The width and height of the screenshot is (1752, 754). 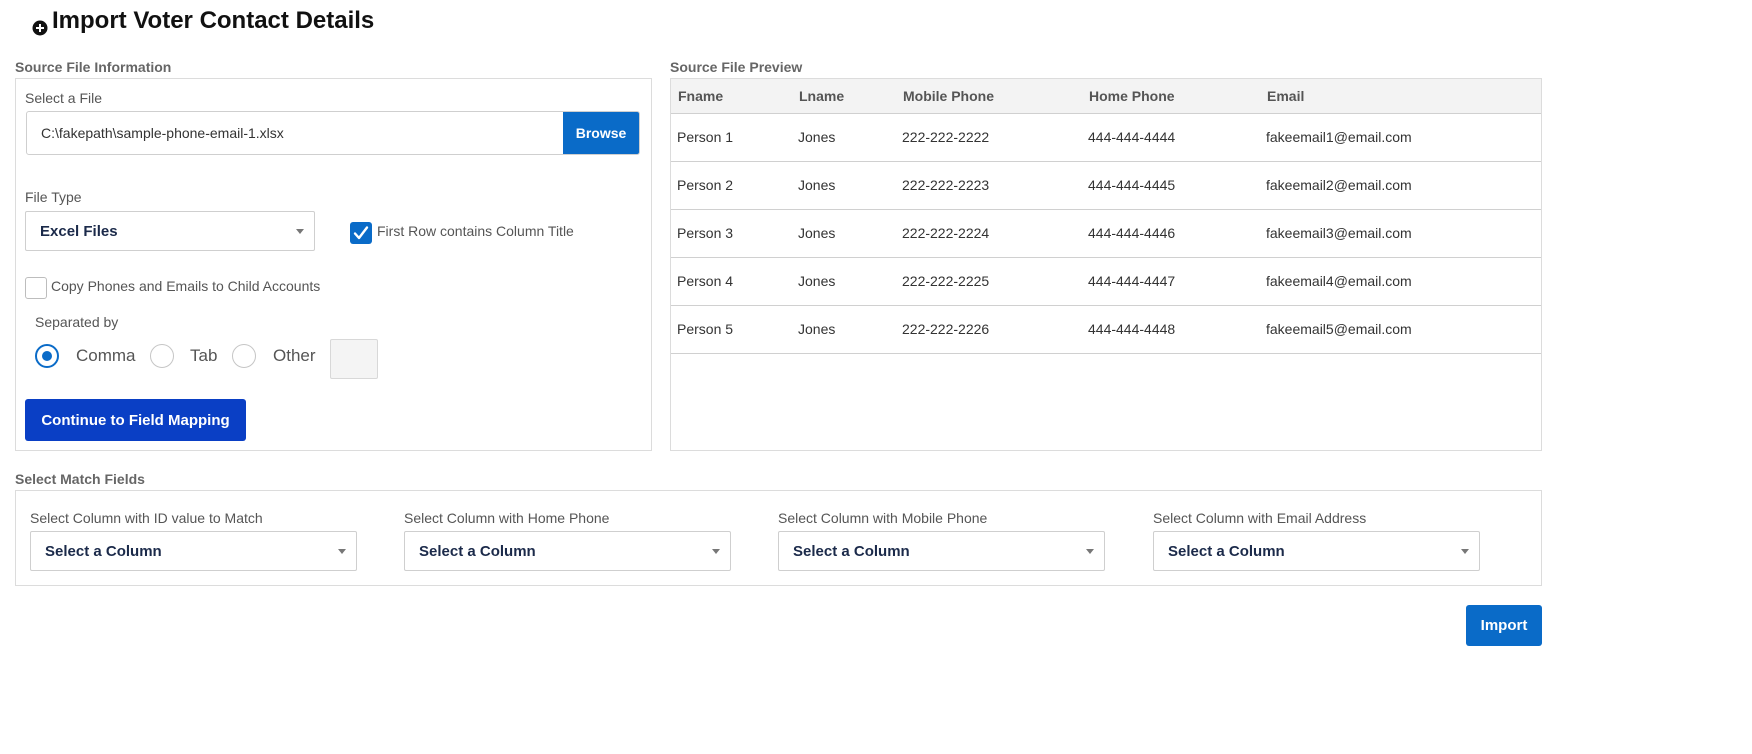 I want to click on page-header: Import Voter Contact Details, so click(x=203, y=21).